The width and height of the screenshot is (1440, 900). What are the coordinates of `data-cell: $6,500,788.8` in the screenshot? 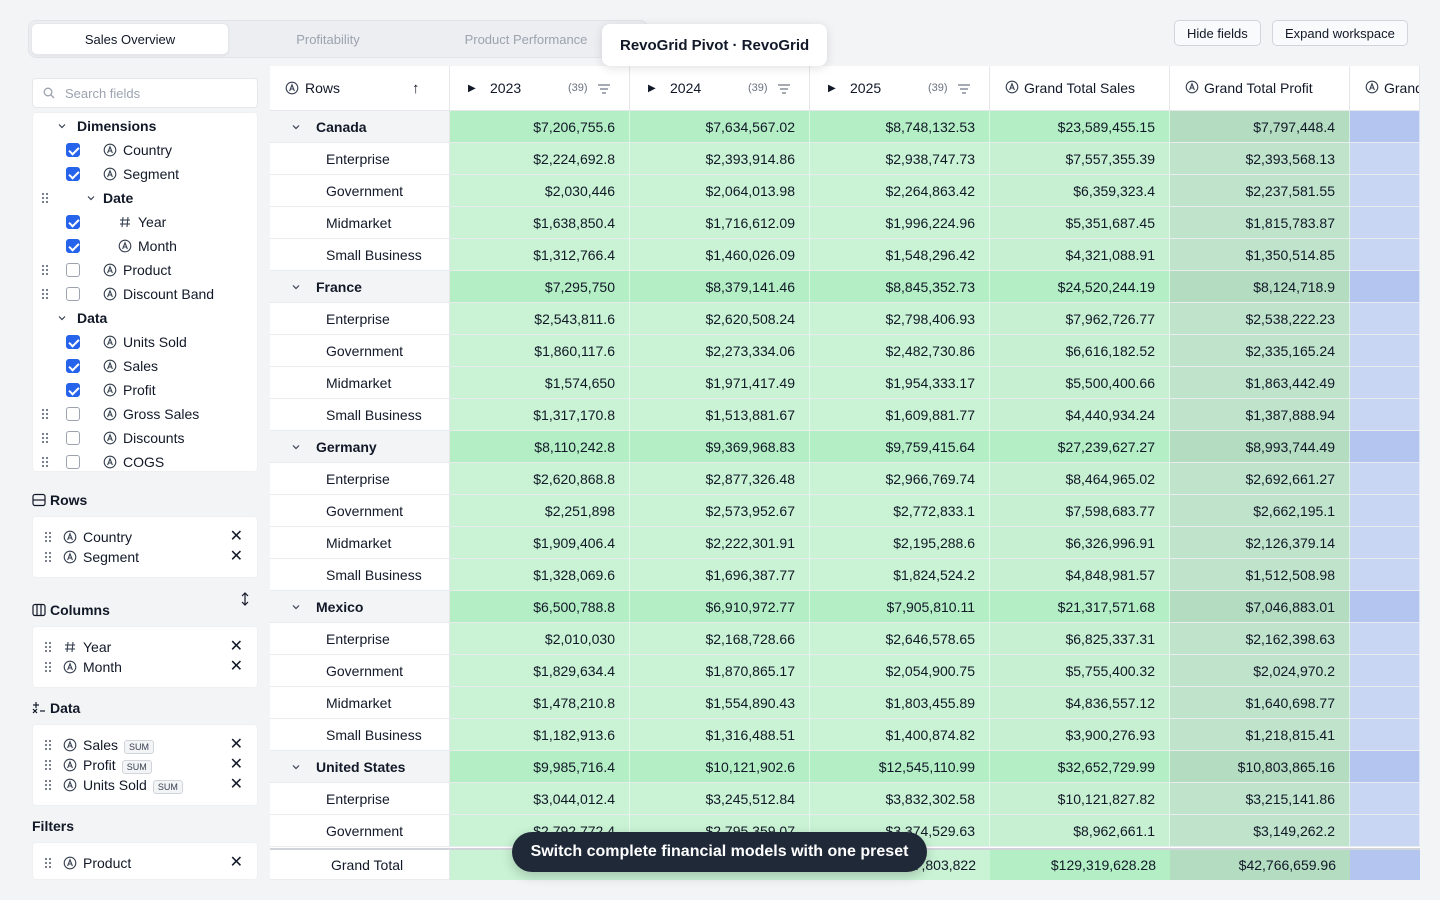 It's located at (540, 607).